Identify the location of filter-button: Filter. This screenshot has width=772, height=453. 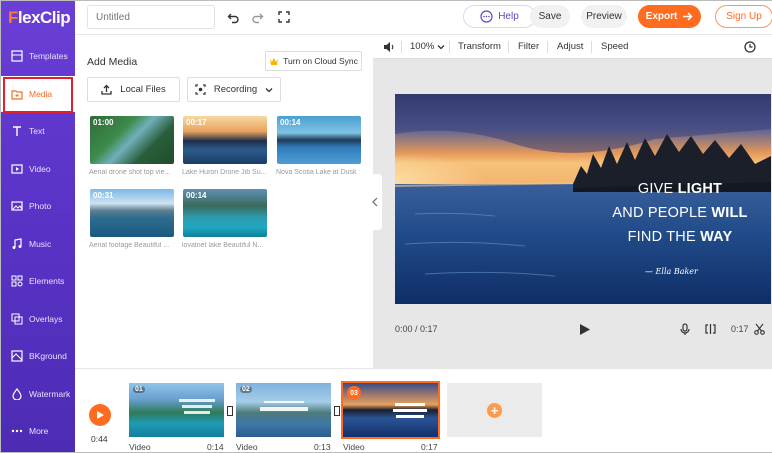
(528, 46).